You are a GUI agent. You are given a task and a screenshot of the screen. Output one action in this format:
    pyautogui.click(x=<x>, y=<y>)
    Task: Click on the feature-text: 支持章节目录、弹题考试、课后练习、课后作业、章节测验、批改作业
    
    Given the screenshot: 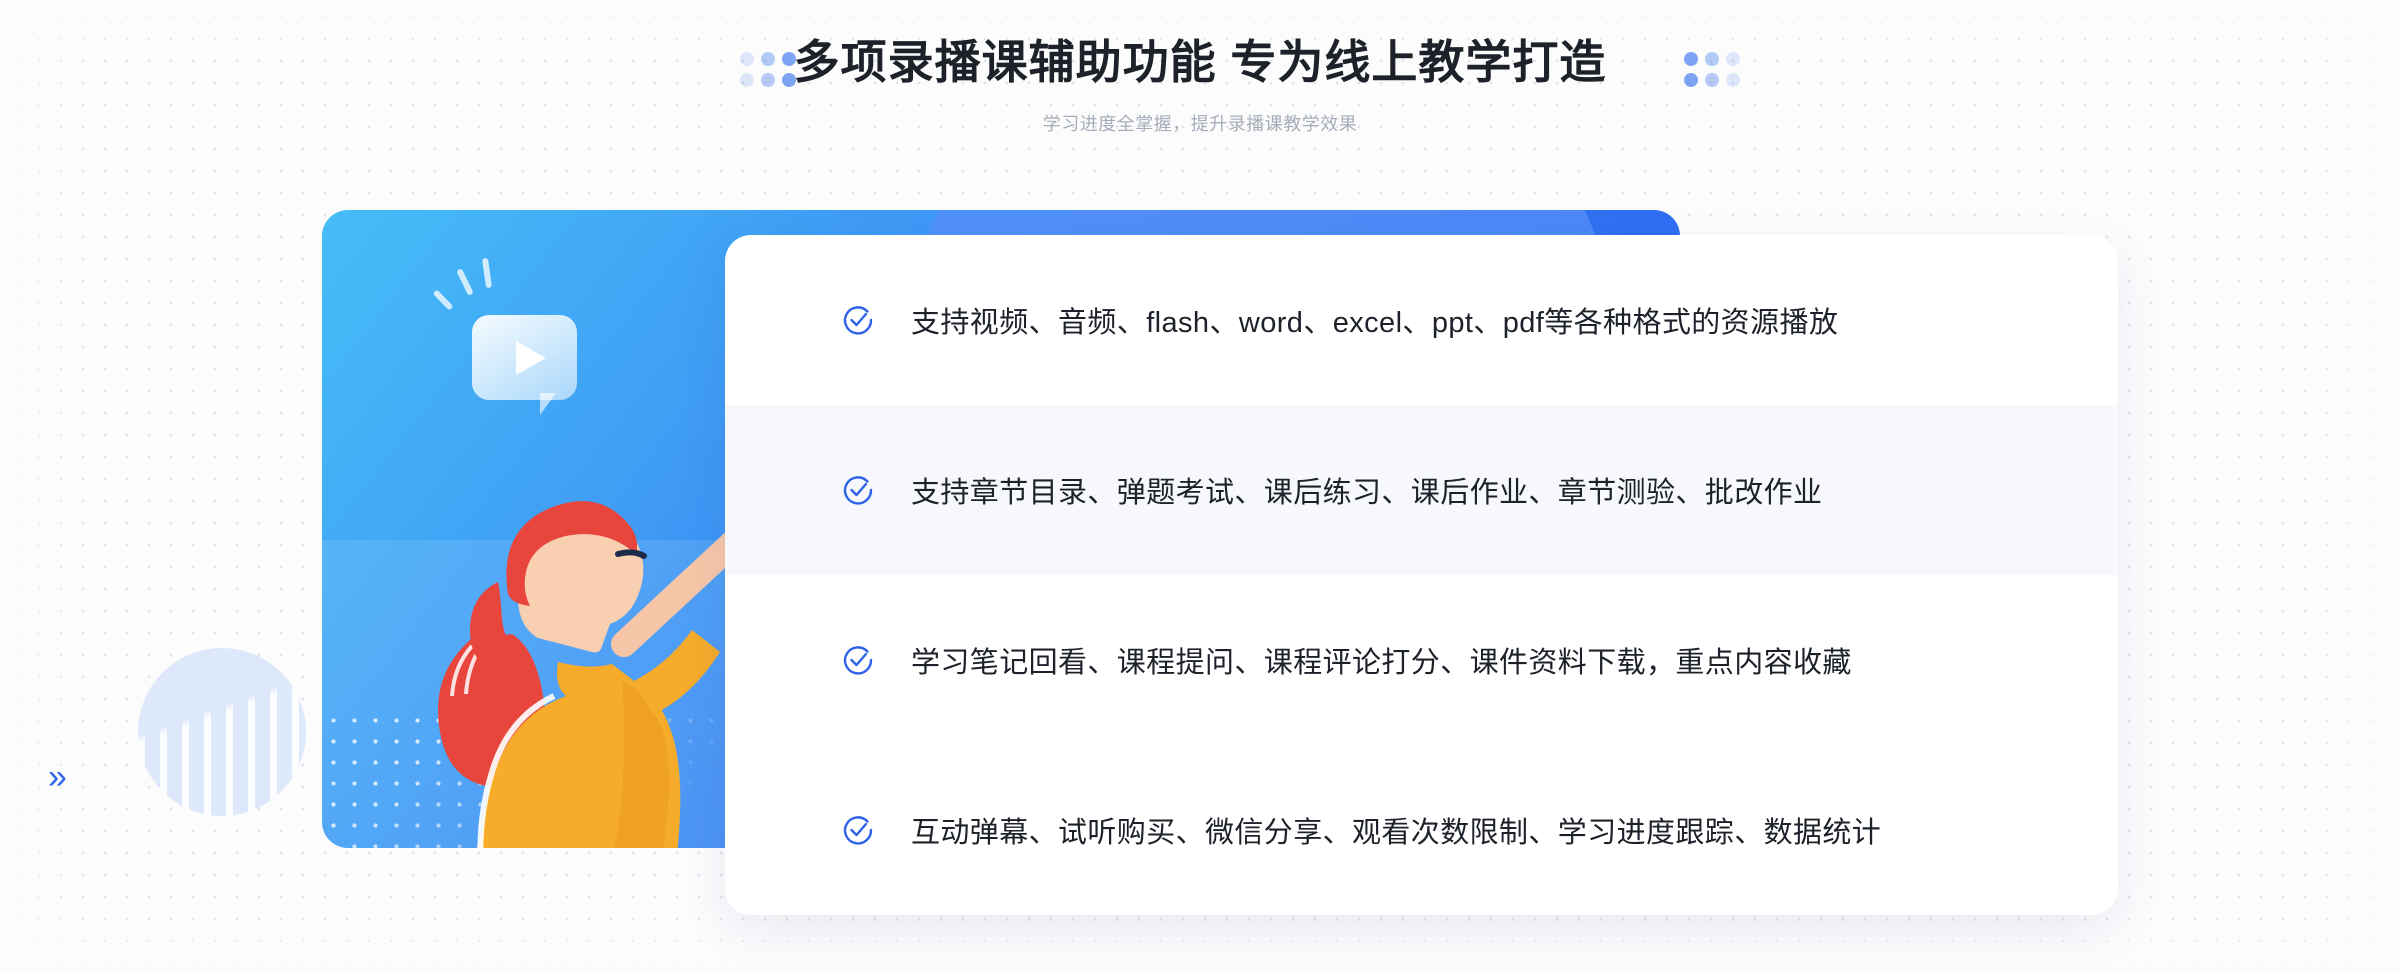 What is the action you would take?
    pyautogui.click(x=1367, y=493)
    